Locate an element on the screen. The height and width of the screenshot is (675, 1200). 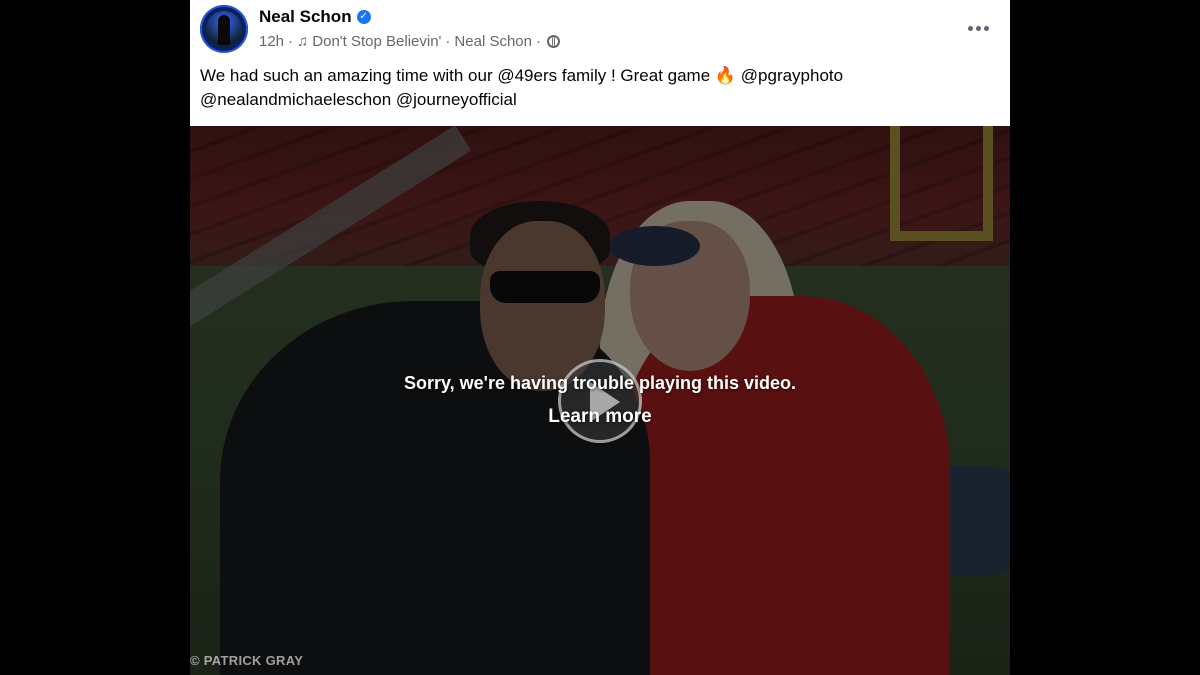
globe-icon is located at coordinates (553, 41).